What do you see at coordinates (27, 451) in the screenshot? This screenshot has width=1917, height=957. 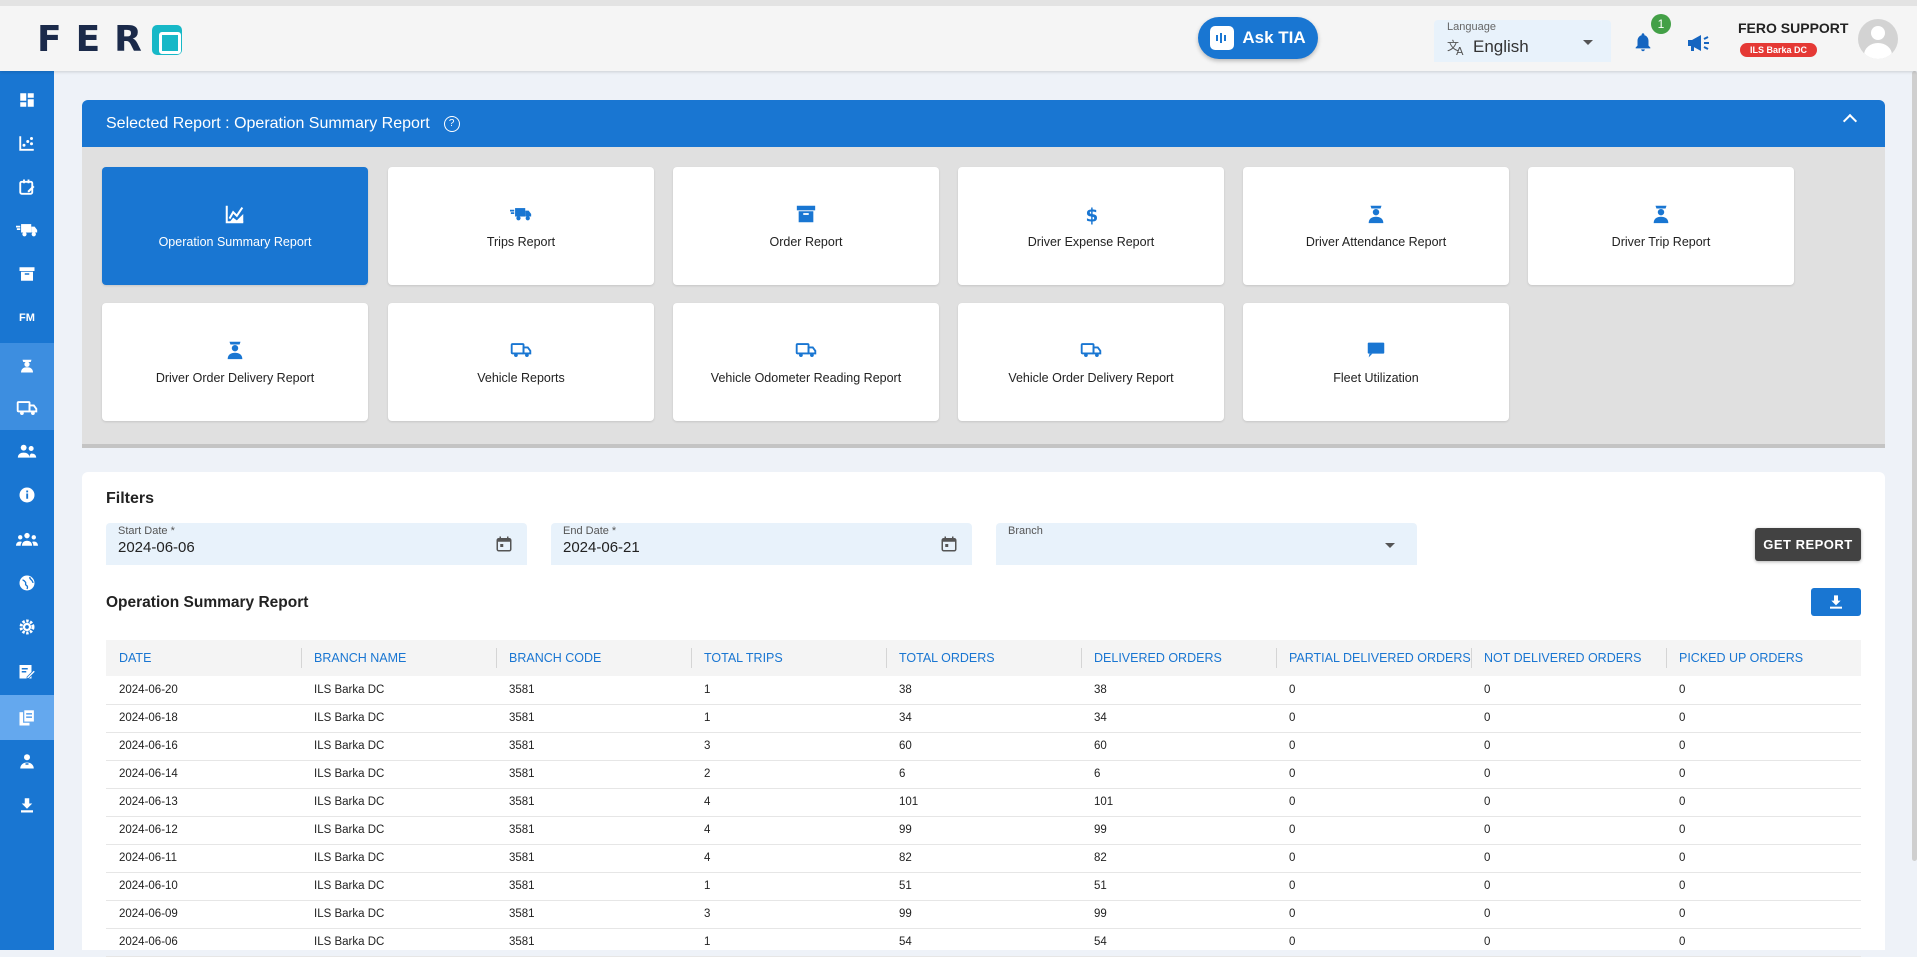 I see `sidebar-item-users` at bounding box center [27, 451].